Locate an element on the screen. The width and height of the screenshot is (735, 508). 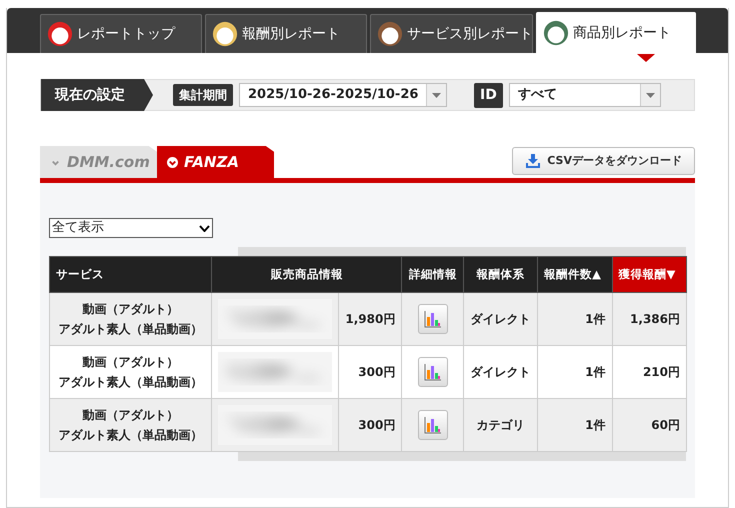
report-tab: 報酬別レポート is located at coordinates (286, 33).